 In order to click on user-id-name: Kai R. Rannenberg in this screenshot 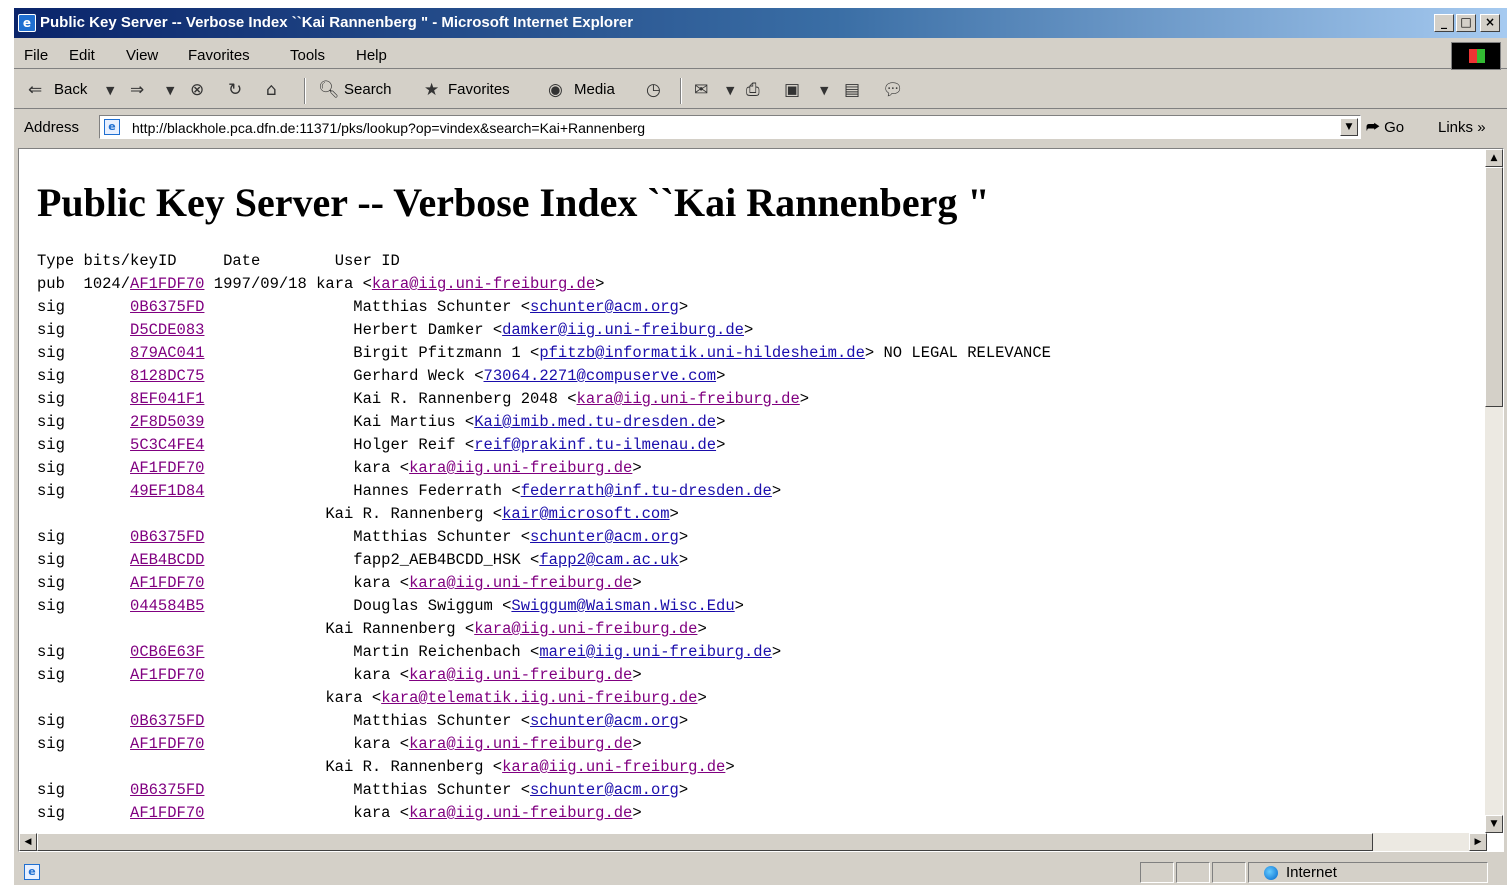, I will do `click(404, 514)`.